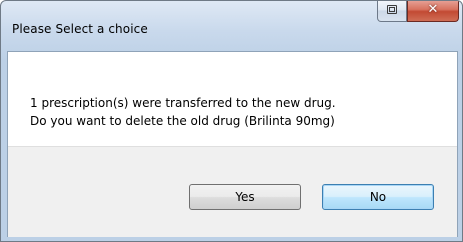 The height and width of the screenshot is (242, 463). I want to click on restore-icon, so click(392, 9).